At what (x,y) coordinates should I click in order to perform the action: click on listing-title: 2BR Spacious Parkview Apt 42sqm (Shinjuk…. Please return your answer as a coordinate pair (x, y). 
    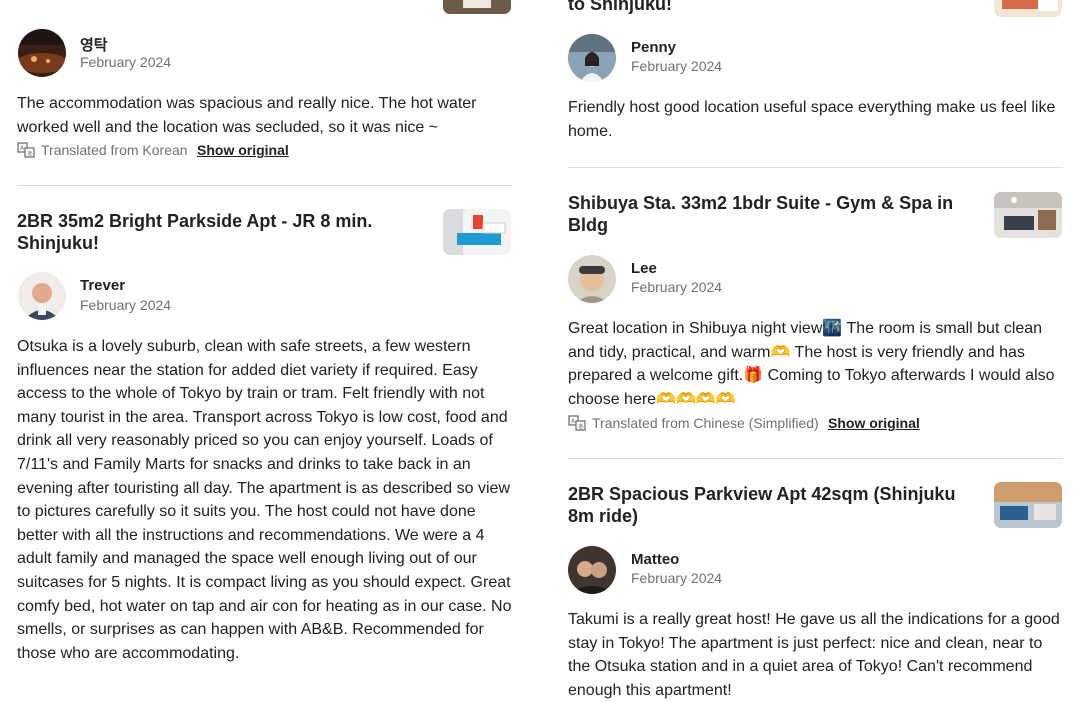
    Looking at the image, I should click on (763, 505).